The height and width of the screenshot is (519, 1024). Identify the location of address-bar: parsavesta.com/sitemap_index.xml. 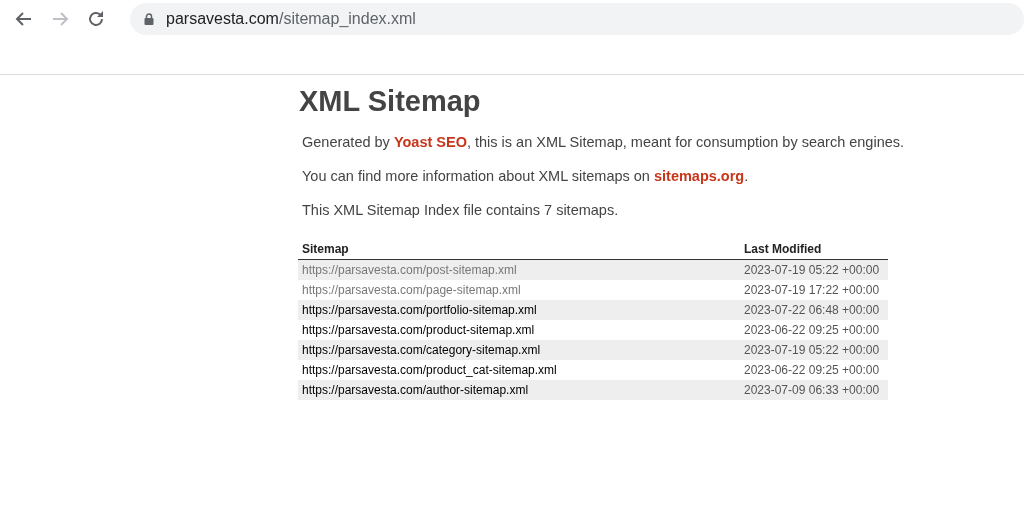
(577, 18).